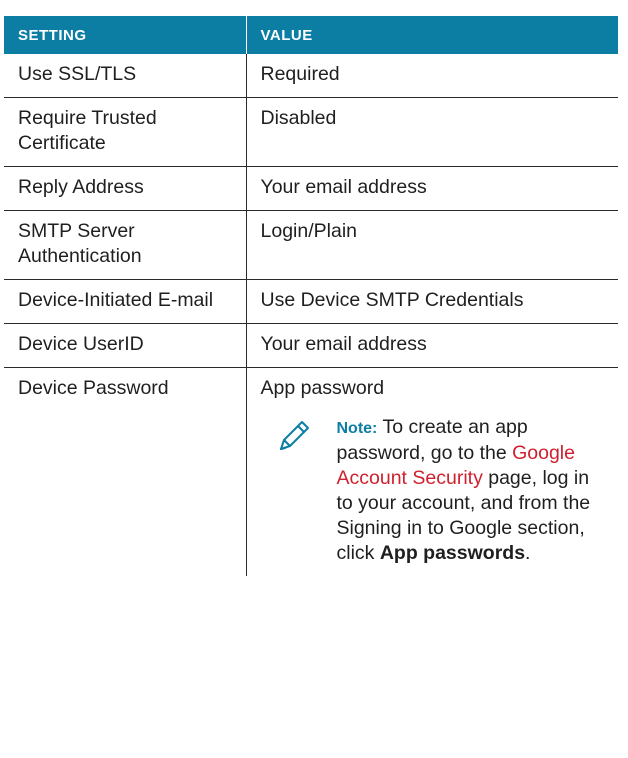 The image size is (628, 758). What do you see at coordinates (125, 35) in the screenshot?
I see `header-setting: SETTING` at bounding box center [125, 35].